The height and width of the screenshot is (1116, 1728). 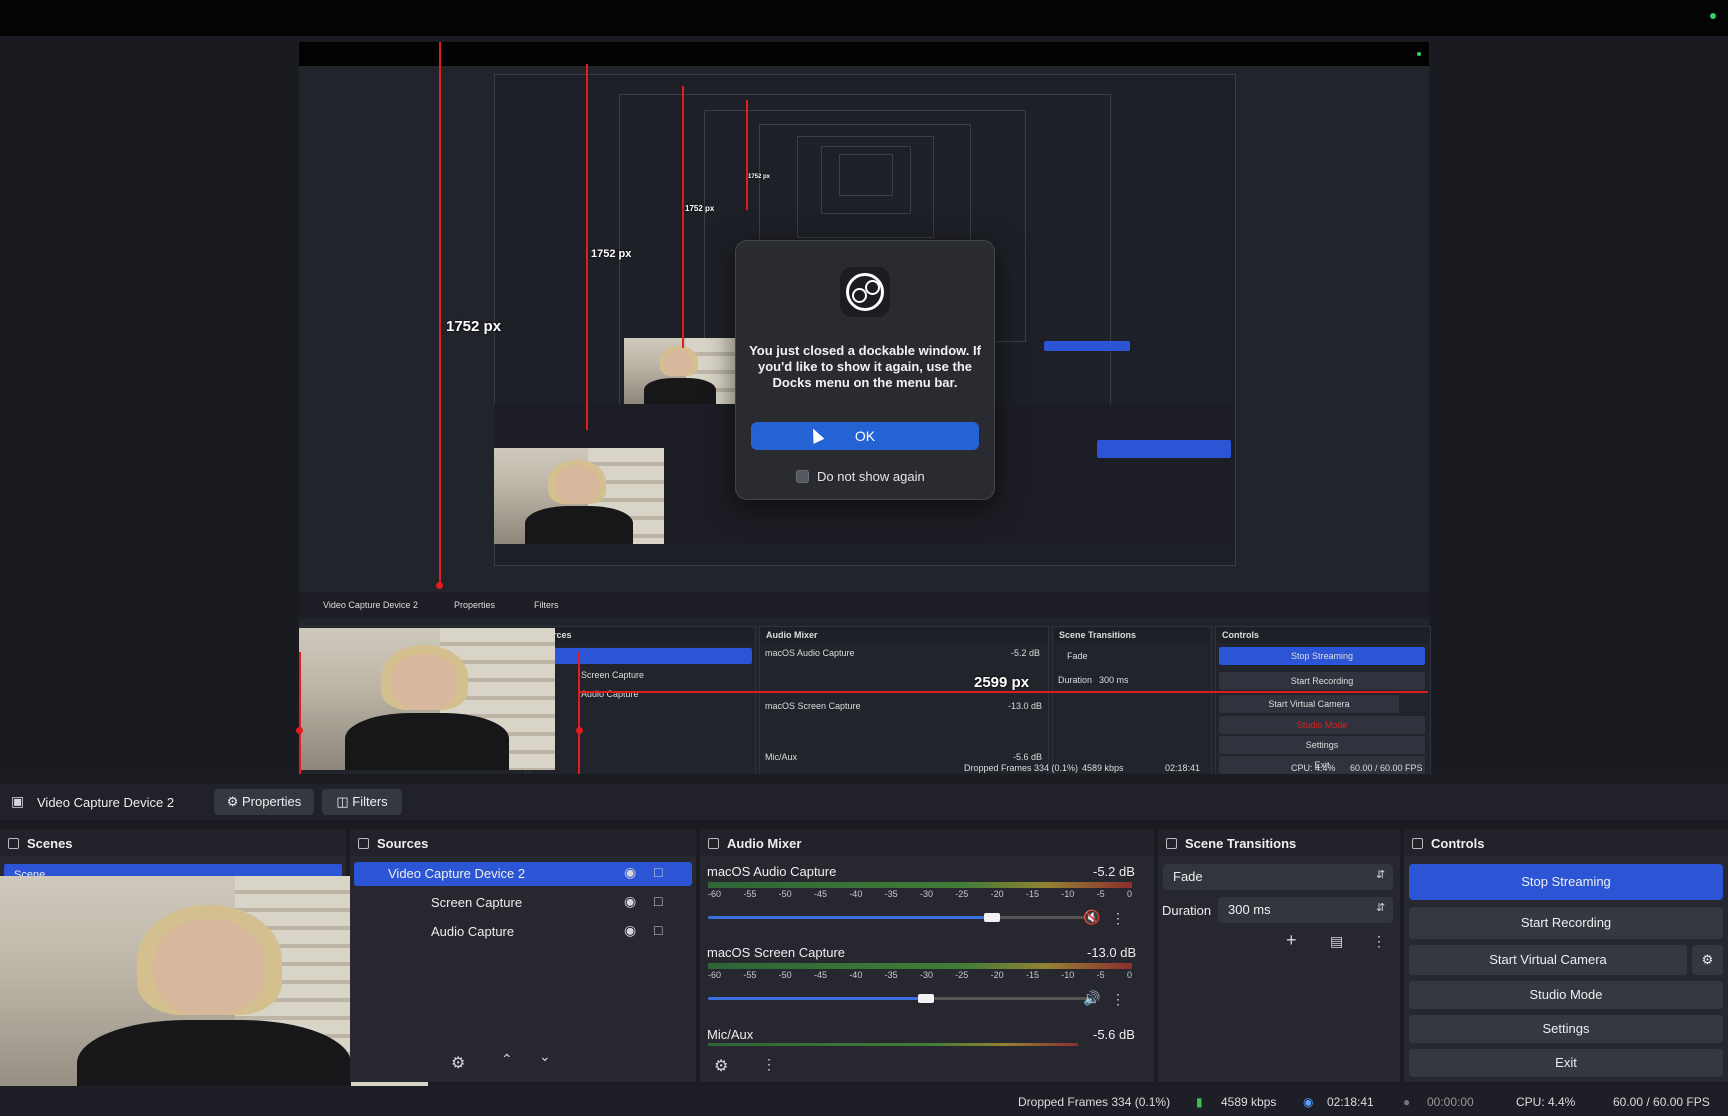 I want to click on start-virtual-camera-button: Start Virtual Camera, so click(x=1548, y=960).